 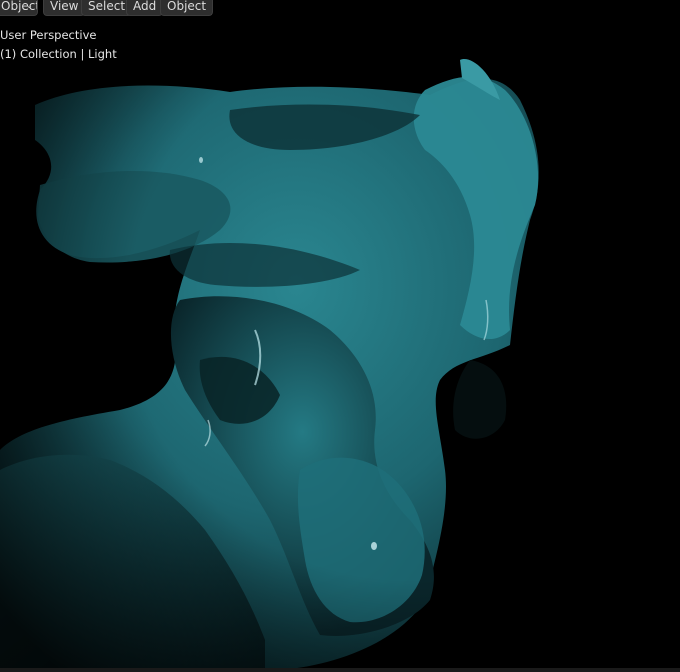 What do you see at coordinates (107, 8) in the screenshot?
I see `select-menu-button: Select` at bounding box center [107, 8].